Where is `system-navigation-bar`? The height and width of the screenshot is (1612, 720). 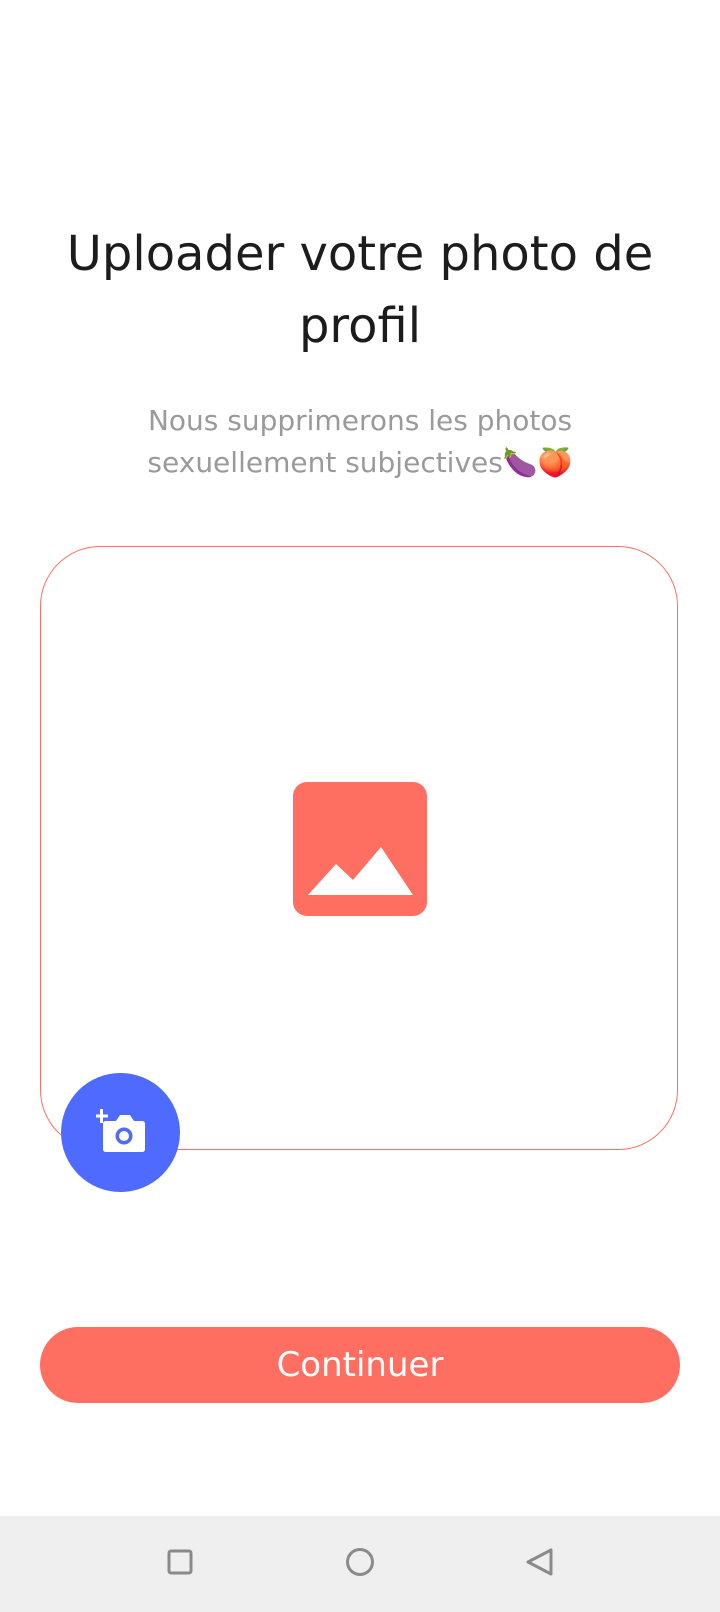 system-navigation-bar is located at coordinates (360, 1564).